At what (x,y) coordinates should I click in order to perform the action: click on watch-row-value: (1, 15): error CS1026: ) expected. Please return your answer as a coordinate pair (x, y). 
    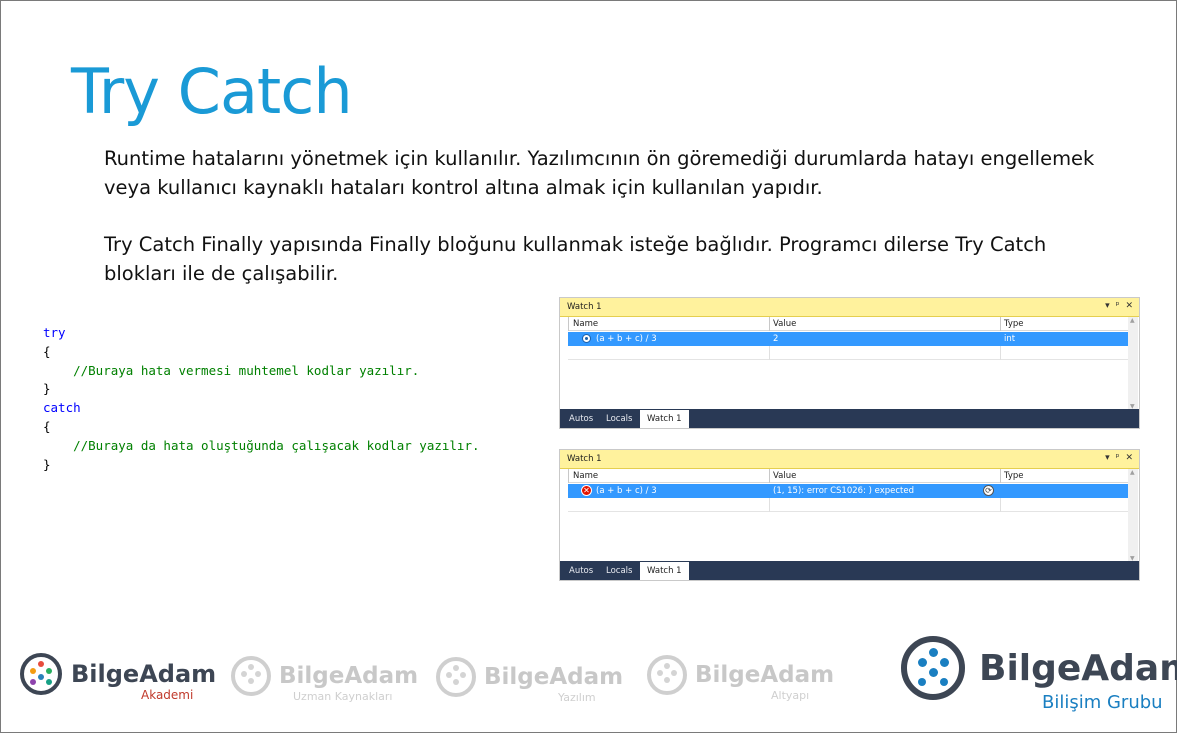
    Looking at the image, I should click on (844, 491).